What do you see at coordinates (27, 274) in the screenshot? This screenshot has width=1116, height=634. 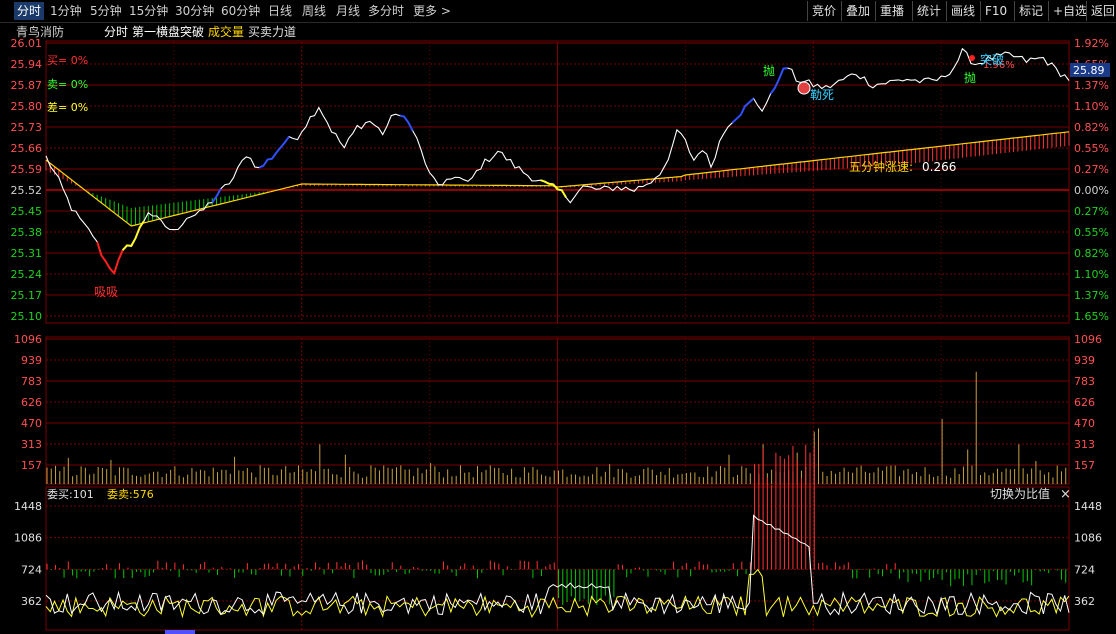 I see `price-axis-label: 25.24` at bounding box center [27, 274].